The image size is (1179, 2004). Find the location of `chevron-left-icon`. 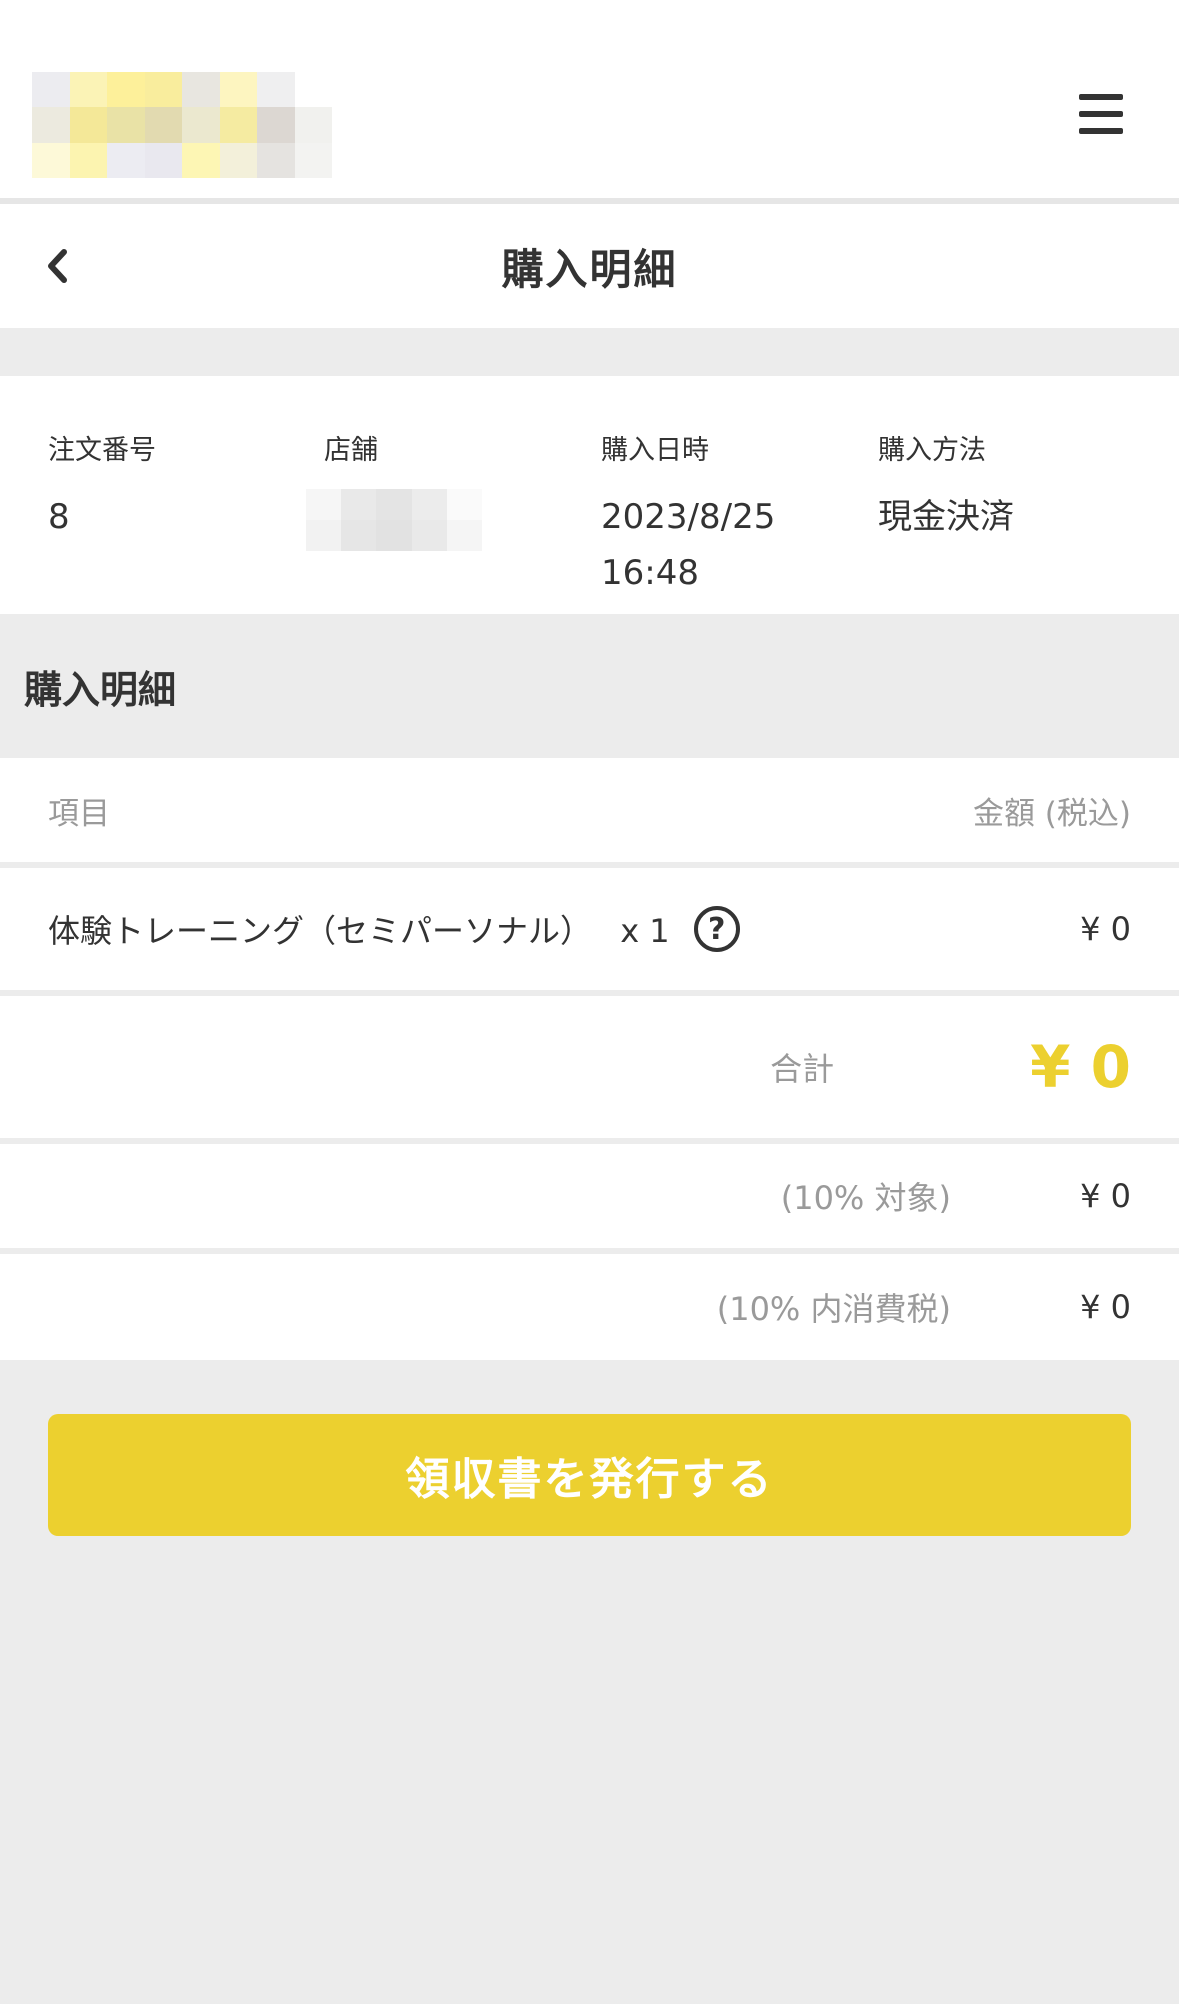

chevron-left-icon is located at coordinates (57, 266).